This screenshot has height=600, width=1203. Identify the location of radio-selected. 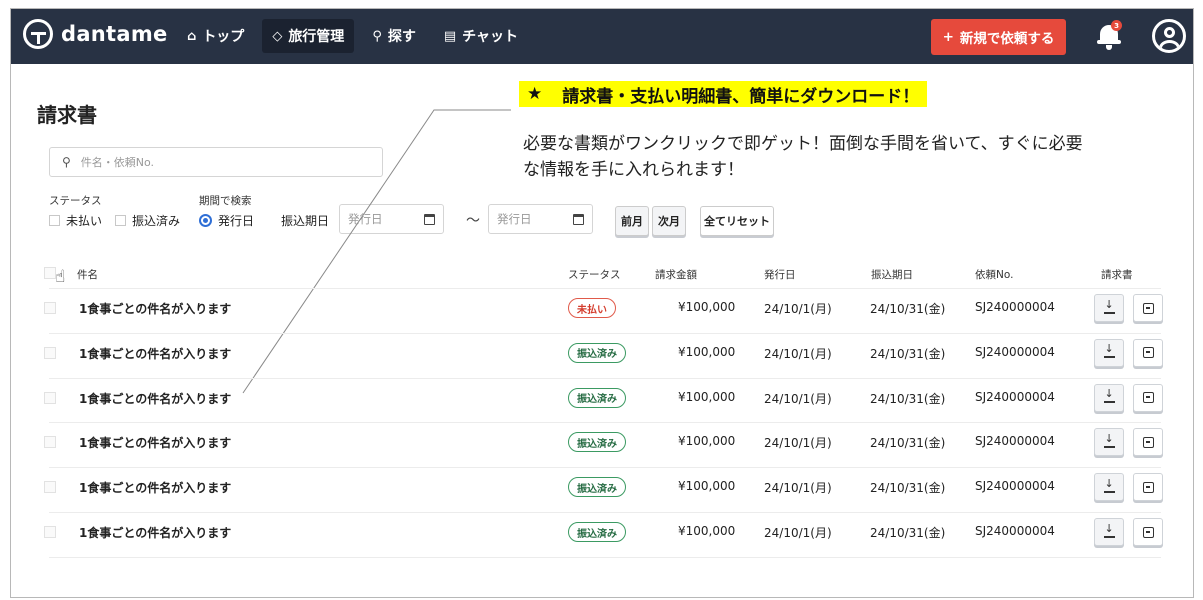
(205, 220).